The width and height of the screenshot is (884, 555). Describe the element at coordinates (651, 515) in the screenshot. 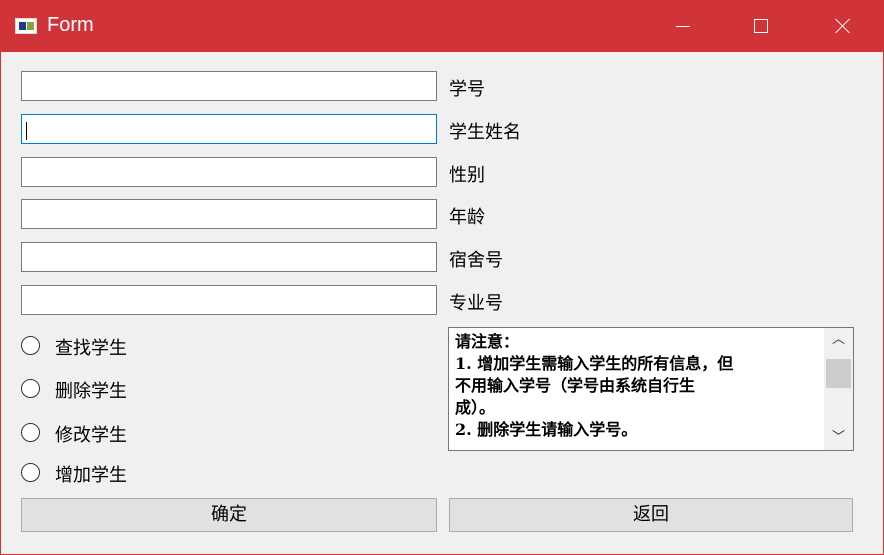

I see `back-button: 返回` at that location.